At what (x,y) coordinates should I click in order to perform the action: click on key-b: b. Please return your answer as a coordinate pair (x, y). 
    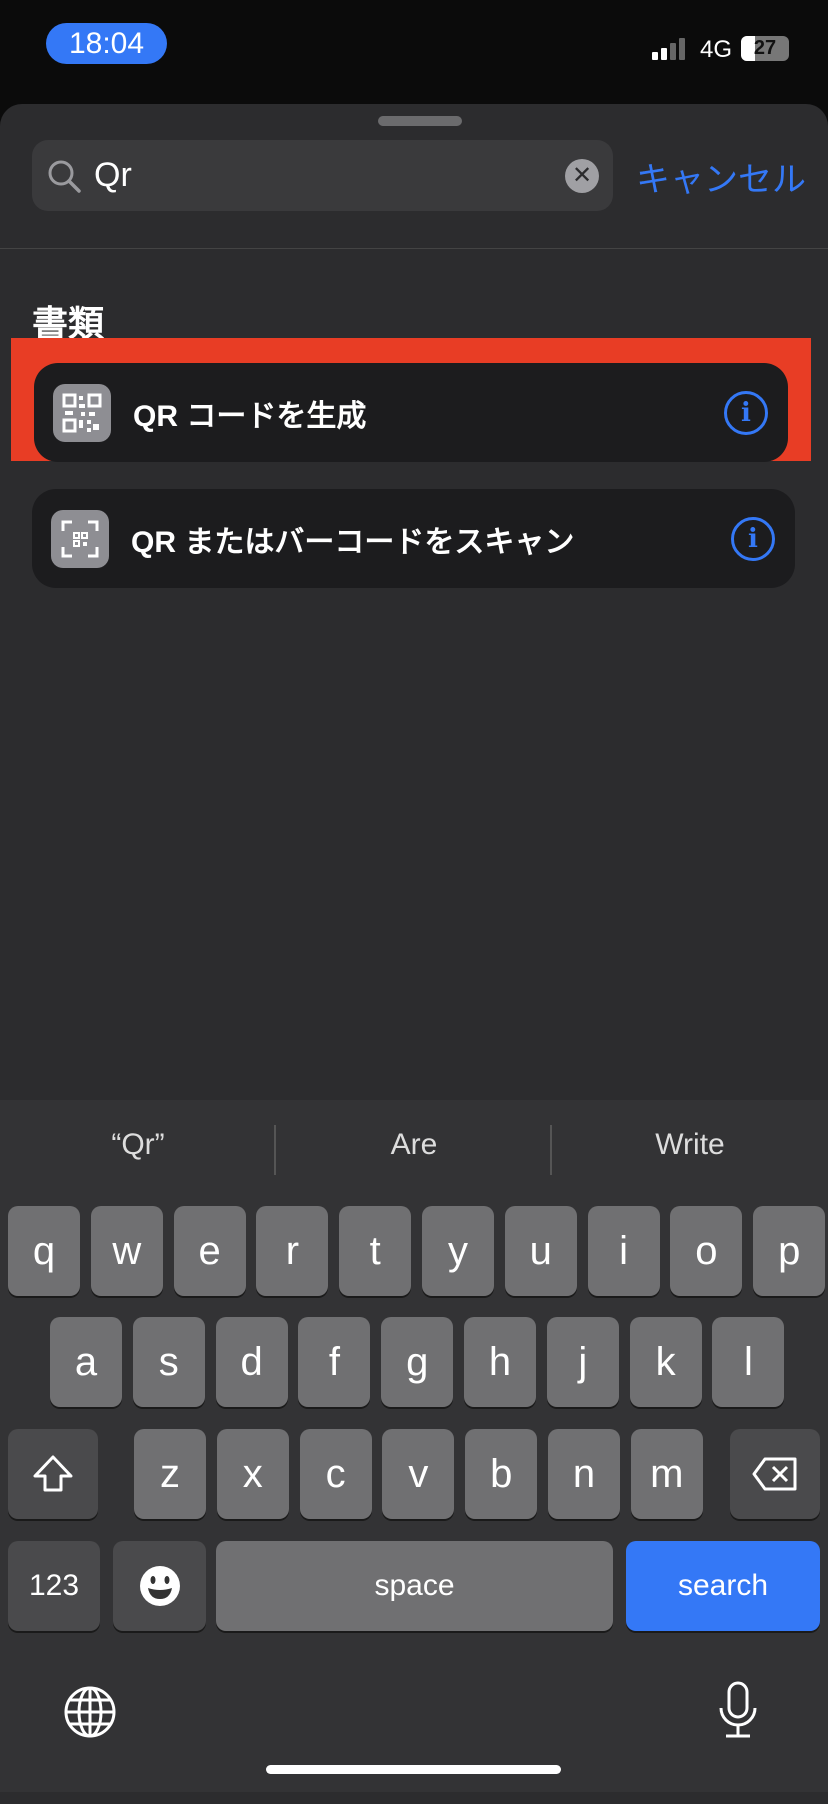
    Looking at the image, I should click on (501, 1474).